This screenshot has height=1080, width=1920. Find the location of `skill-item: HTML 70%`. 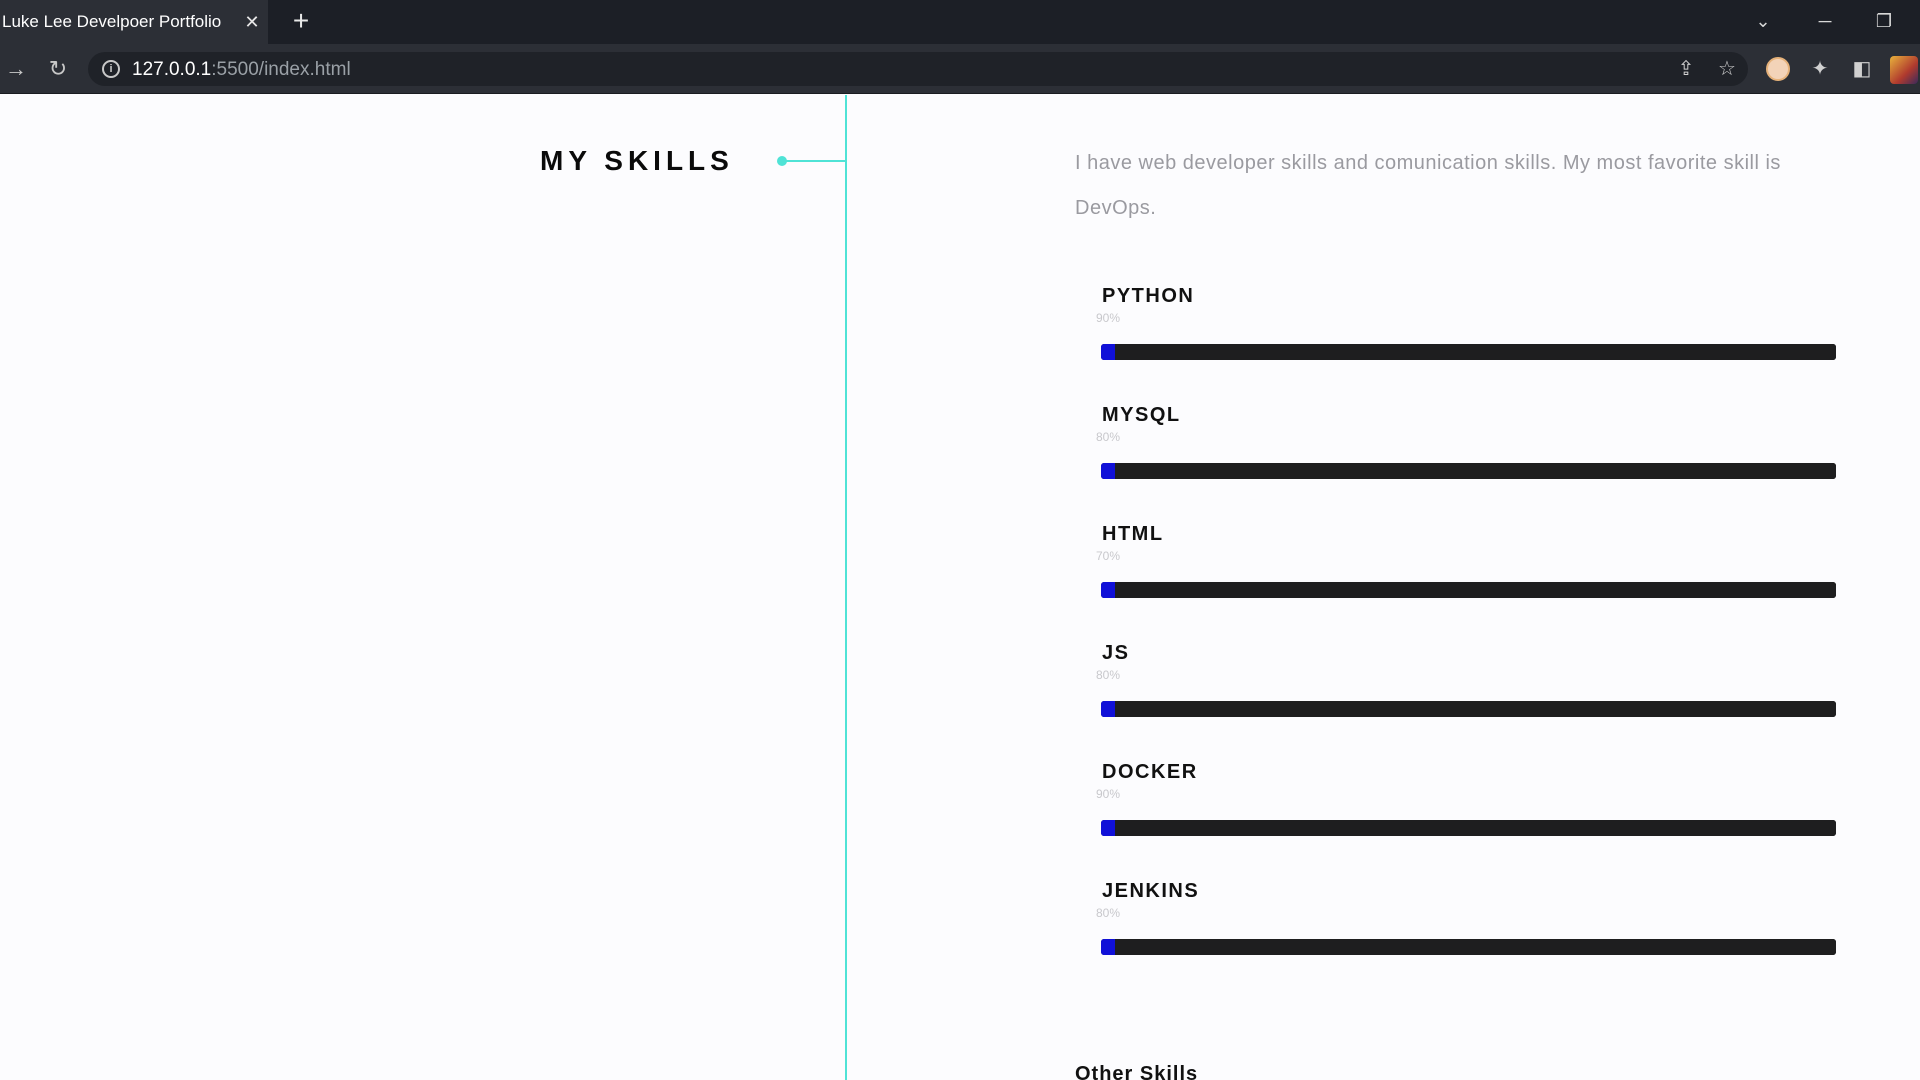

skill-item: HTML 70% is located at coordinates (1466, 582).